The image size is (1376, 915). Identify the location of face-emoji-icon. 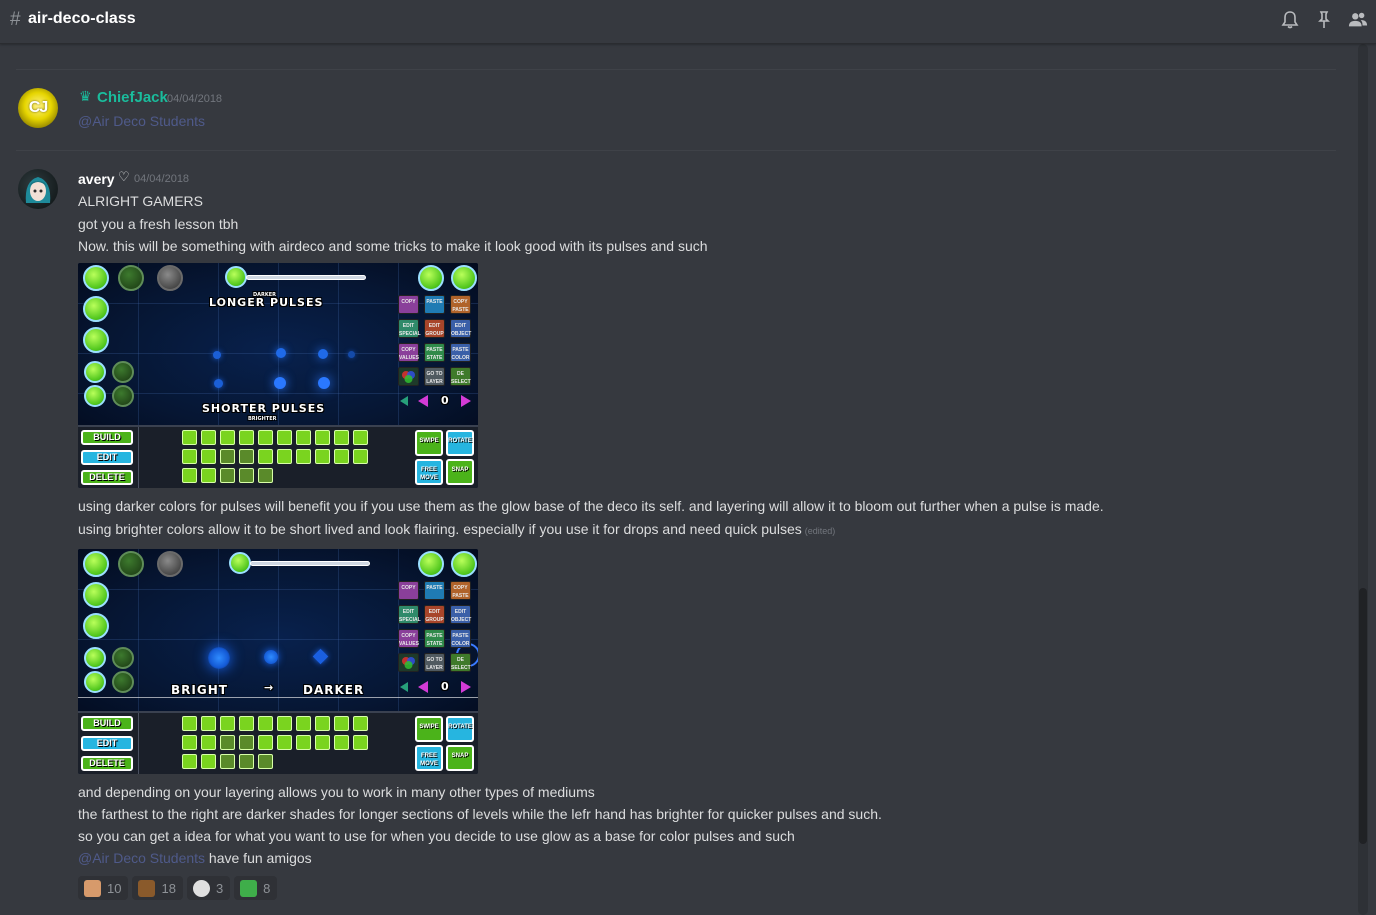
(147, 888).